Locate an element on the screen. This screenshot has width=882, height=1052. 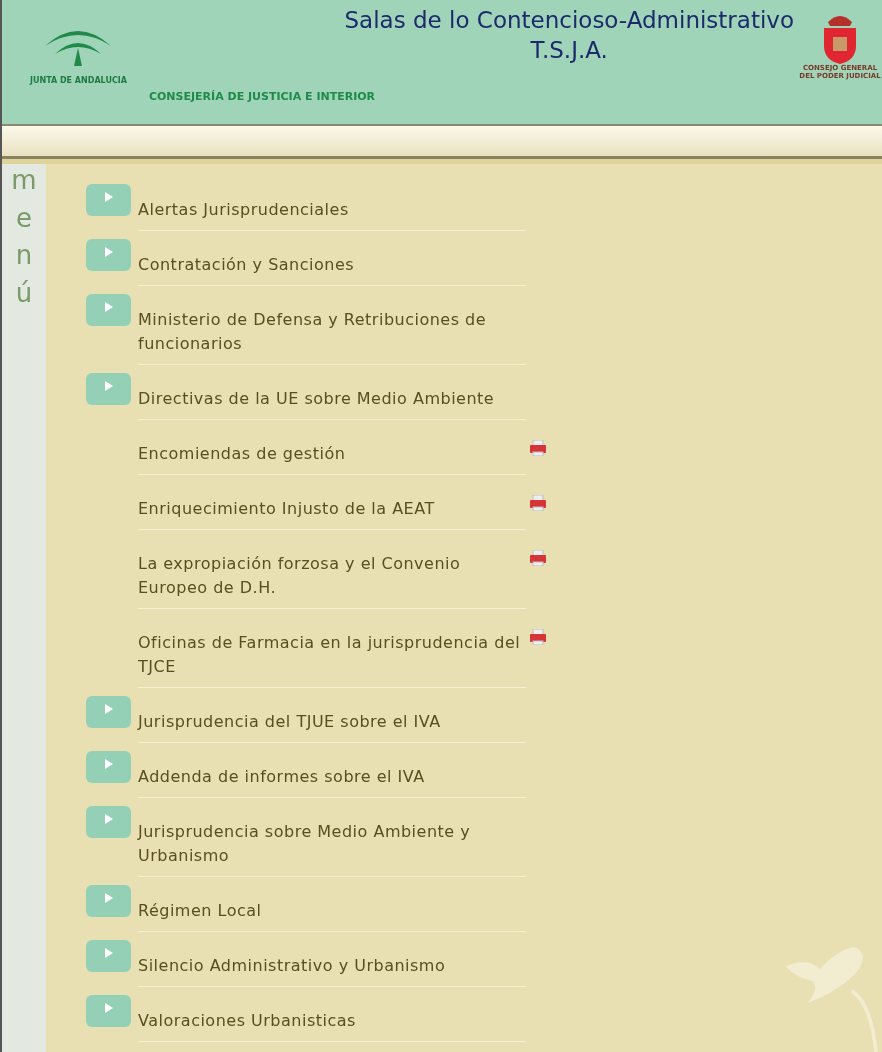
department-name: CONSEJERÍA DE JUSTICIA E INTERIOR is located at coordinates (262, 96).